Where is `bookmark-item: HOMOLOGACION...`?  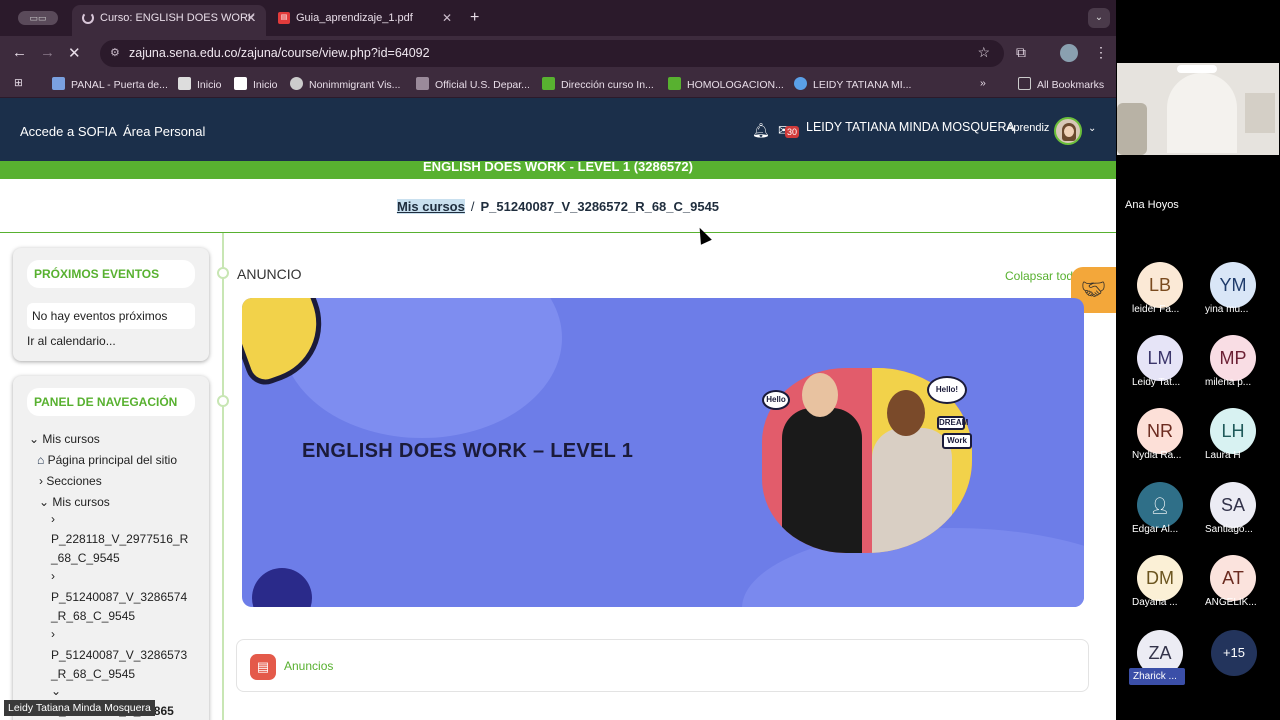
bookmark-item: HOMOLOGACION... is located at coordinates (726, 84).